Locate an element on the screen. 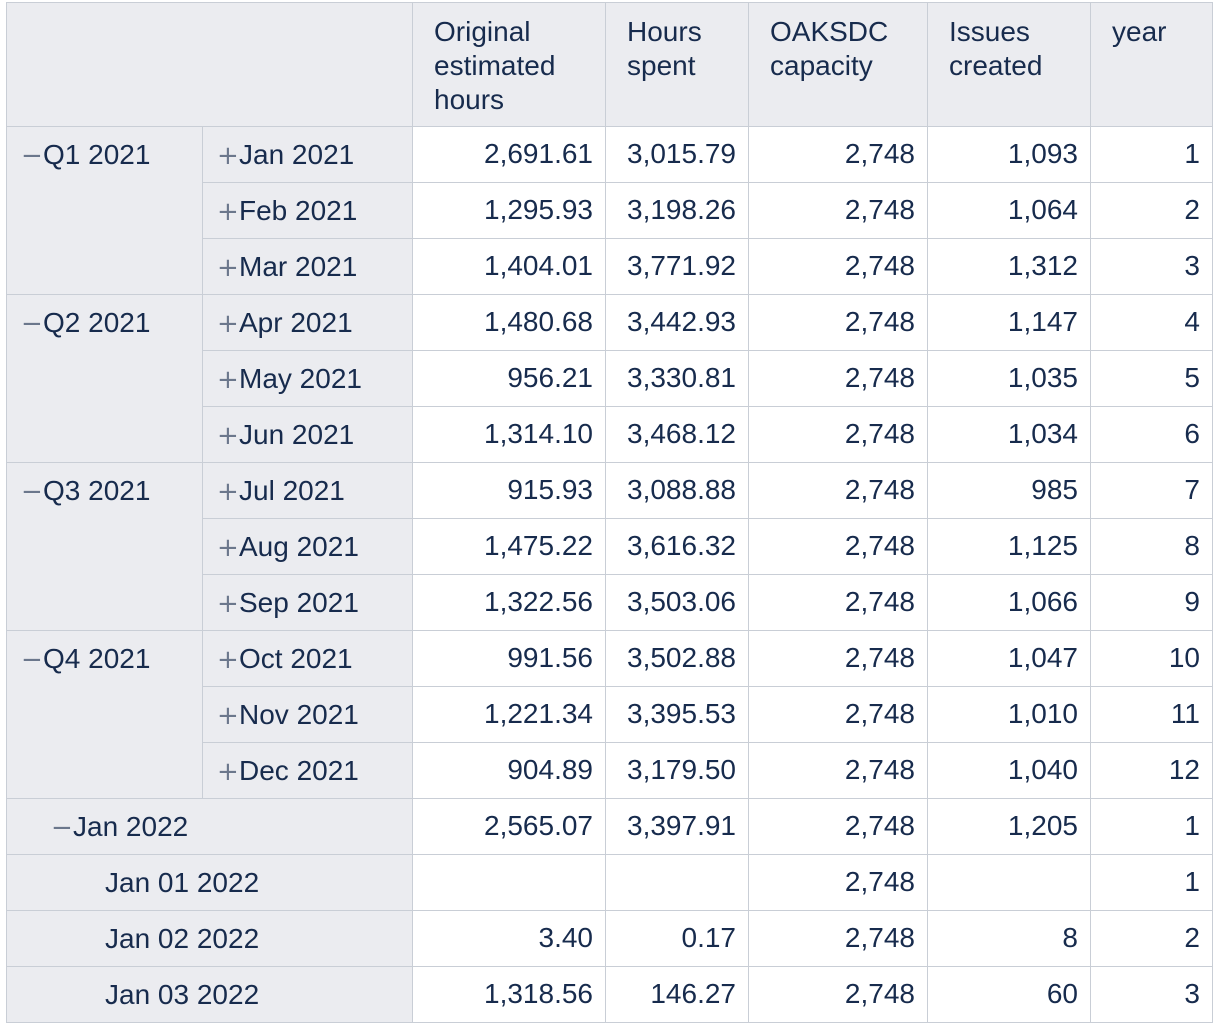 Image resolution: width=1218 pixels, height=1023 pixels. row-header-label: Jun 2021 is located at coordinates (297, 434).